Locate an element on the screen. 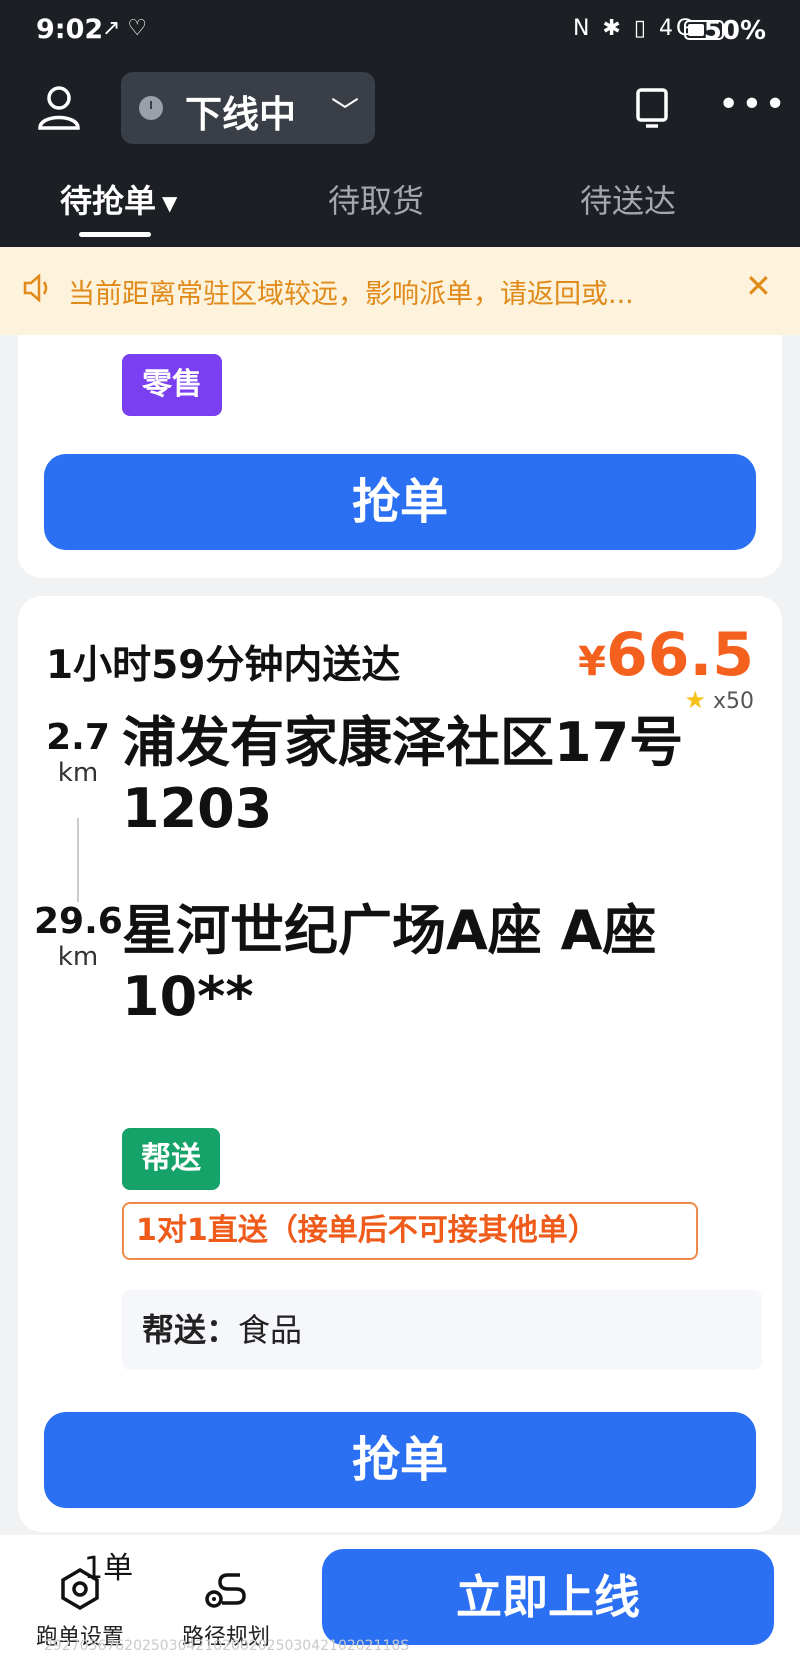  notice-banner: 当前距离常驻区域较远，影响派单，请返回或... ✕ is located at coordinates (400, 291).